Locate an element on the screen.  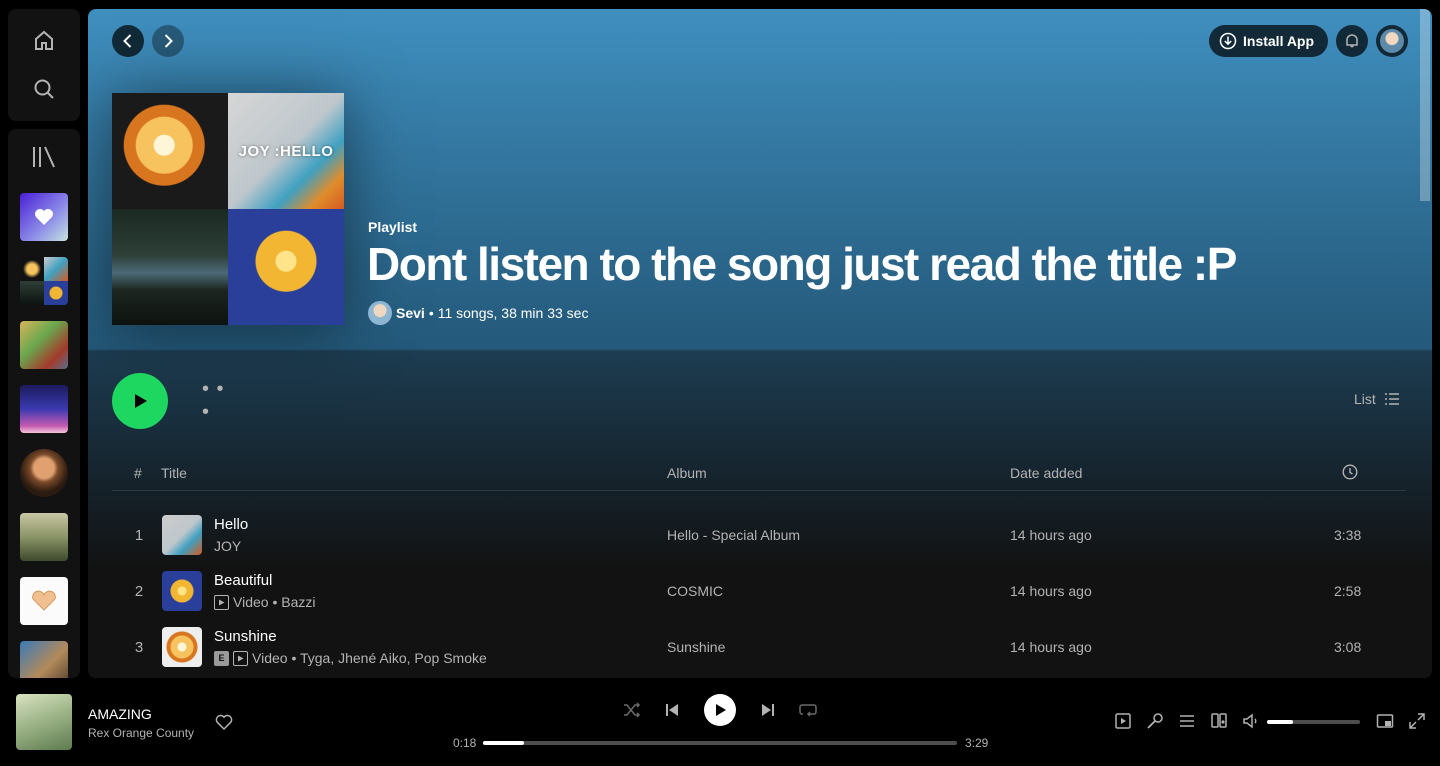
track-title-link: Beautiful is located at coordinates (243, 580).